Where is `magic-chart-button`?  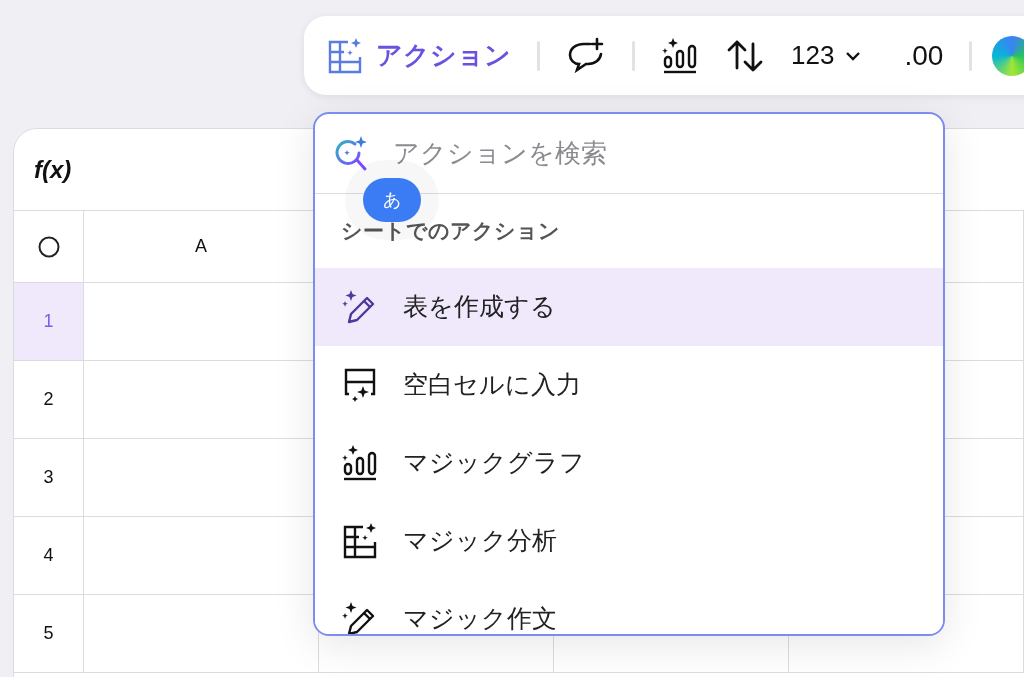
magic-chart-button is located at coordinates (680, 55).